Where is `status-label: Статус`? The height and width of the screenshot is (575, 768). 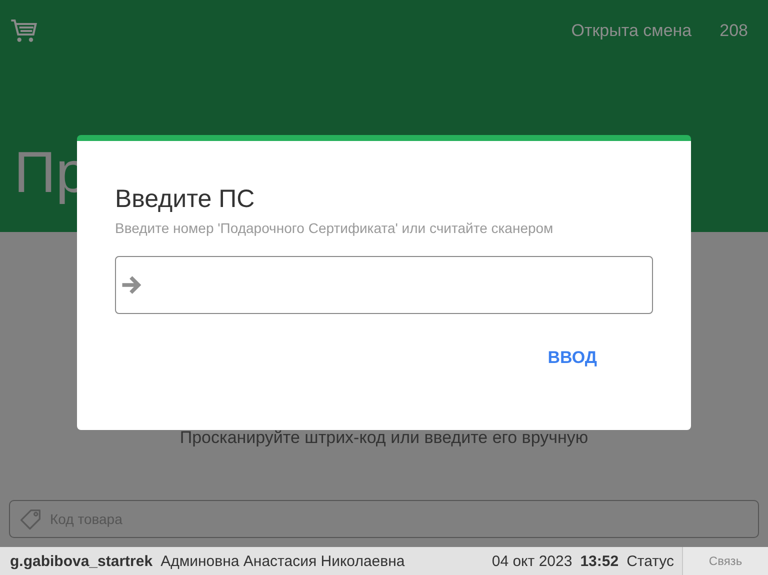
status-label: Статус is located at coordinates (650, 561).